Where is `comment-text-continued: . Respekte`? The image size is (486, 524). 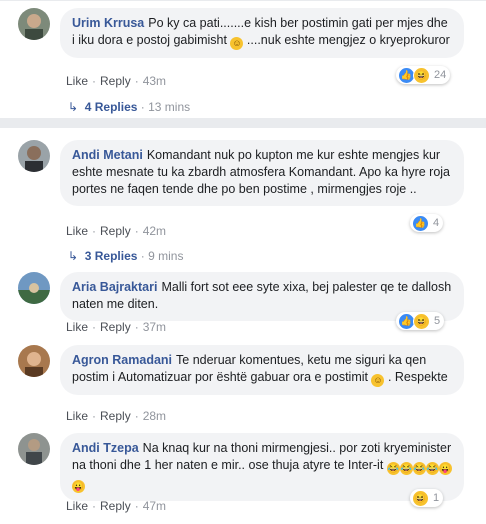
comment-text-continued: . Respekte is located at coordinates (416, 377).